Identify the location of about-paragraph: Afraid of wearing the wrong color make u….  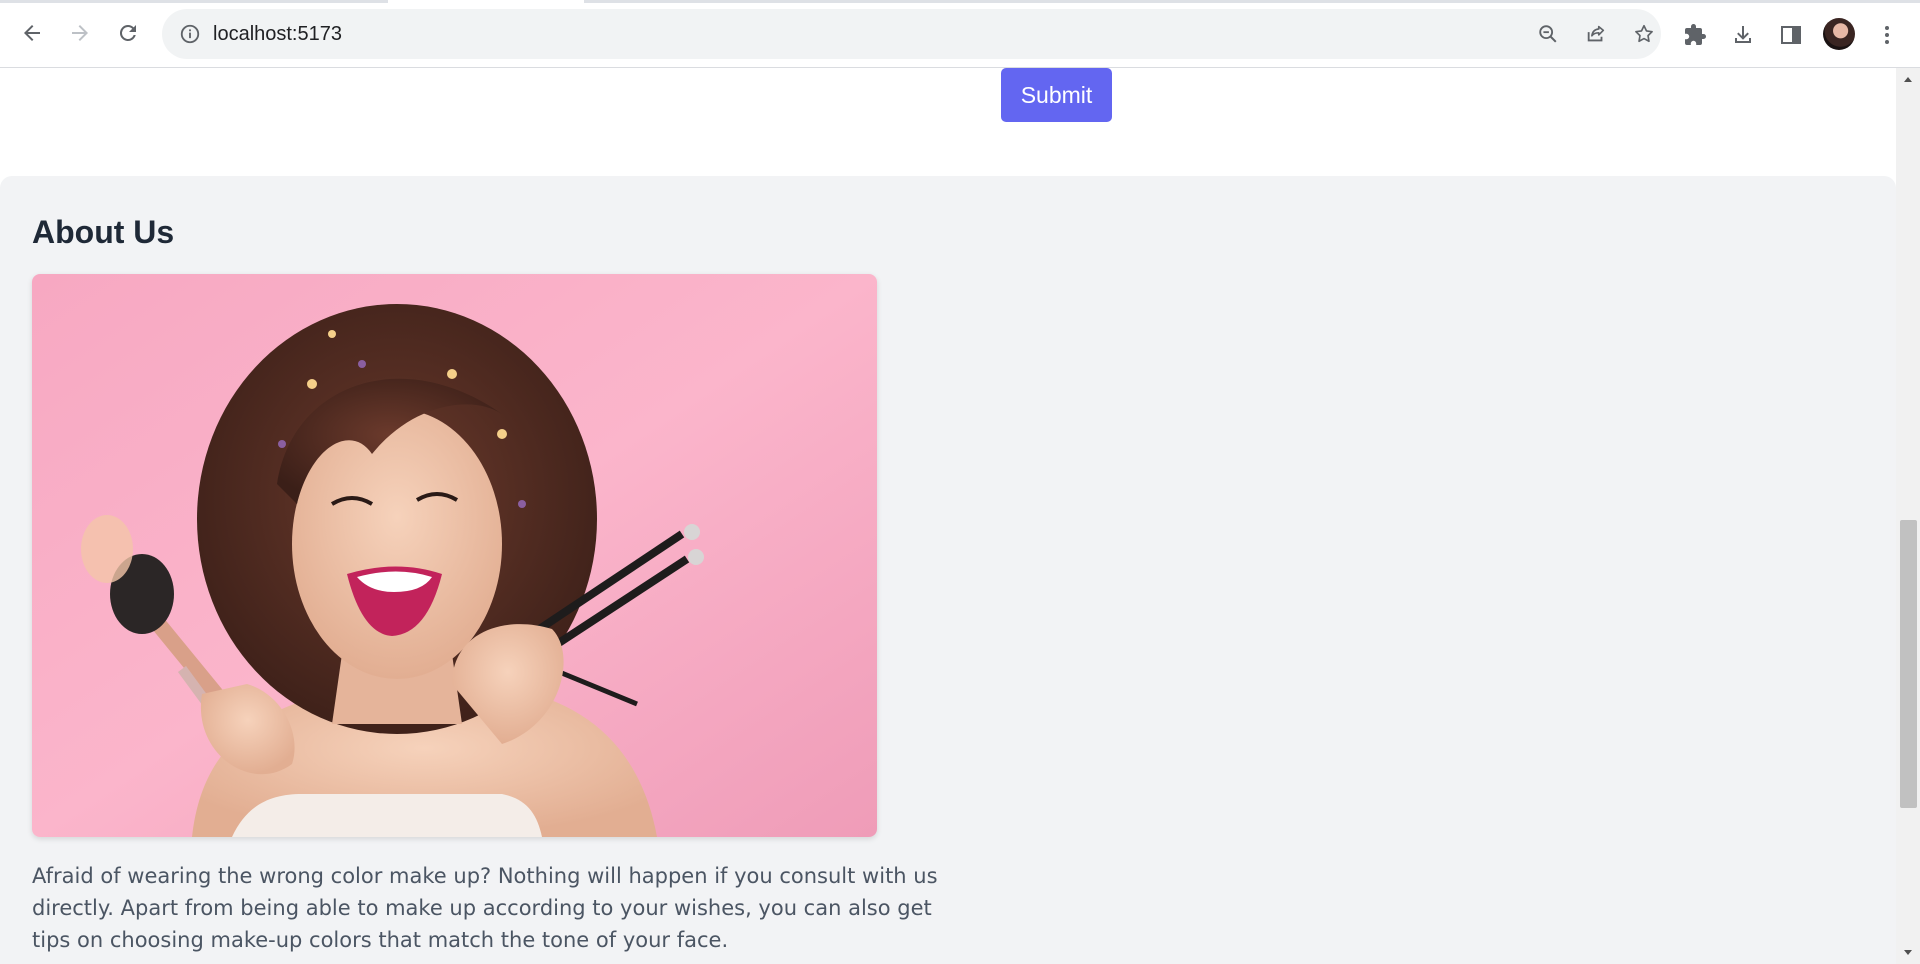
(485, 908).